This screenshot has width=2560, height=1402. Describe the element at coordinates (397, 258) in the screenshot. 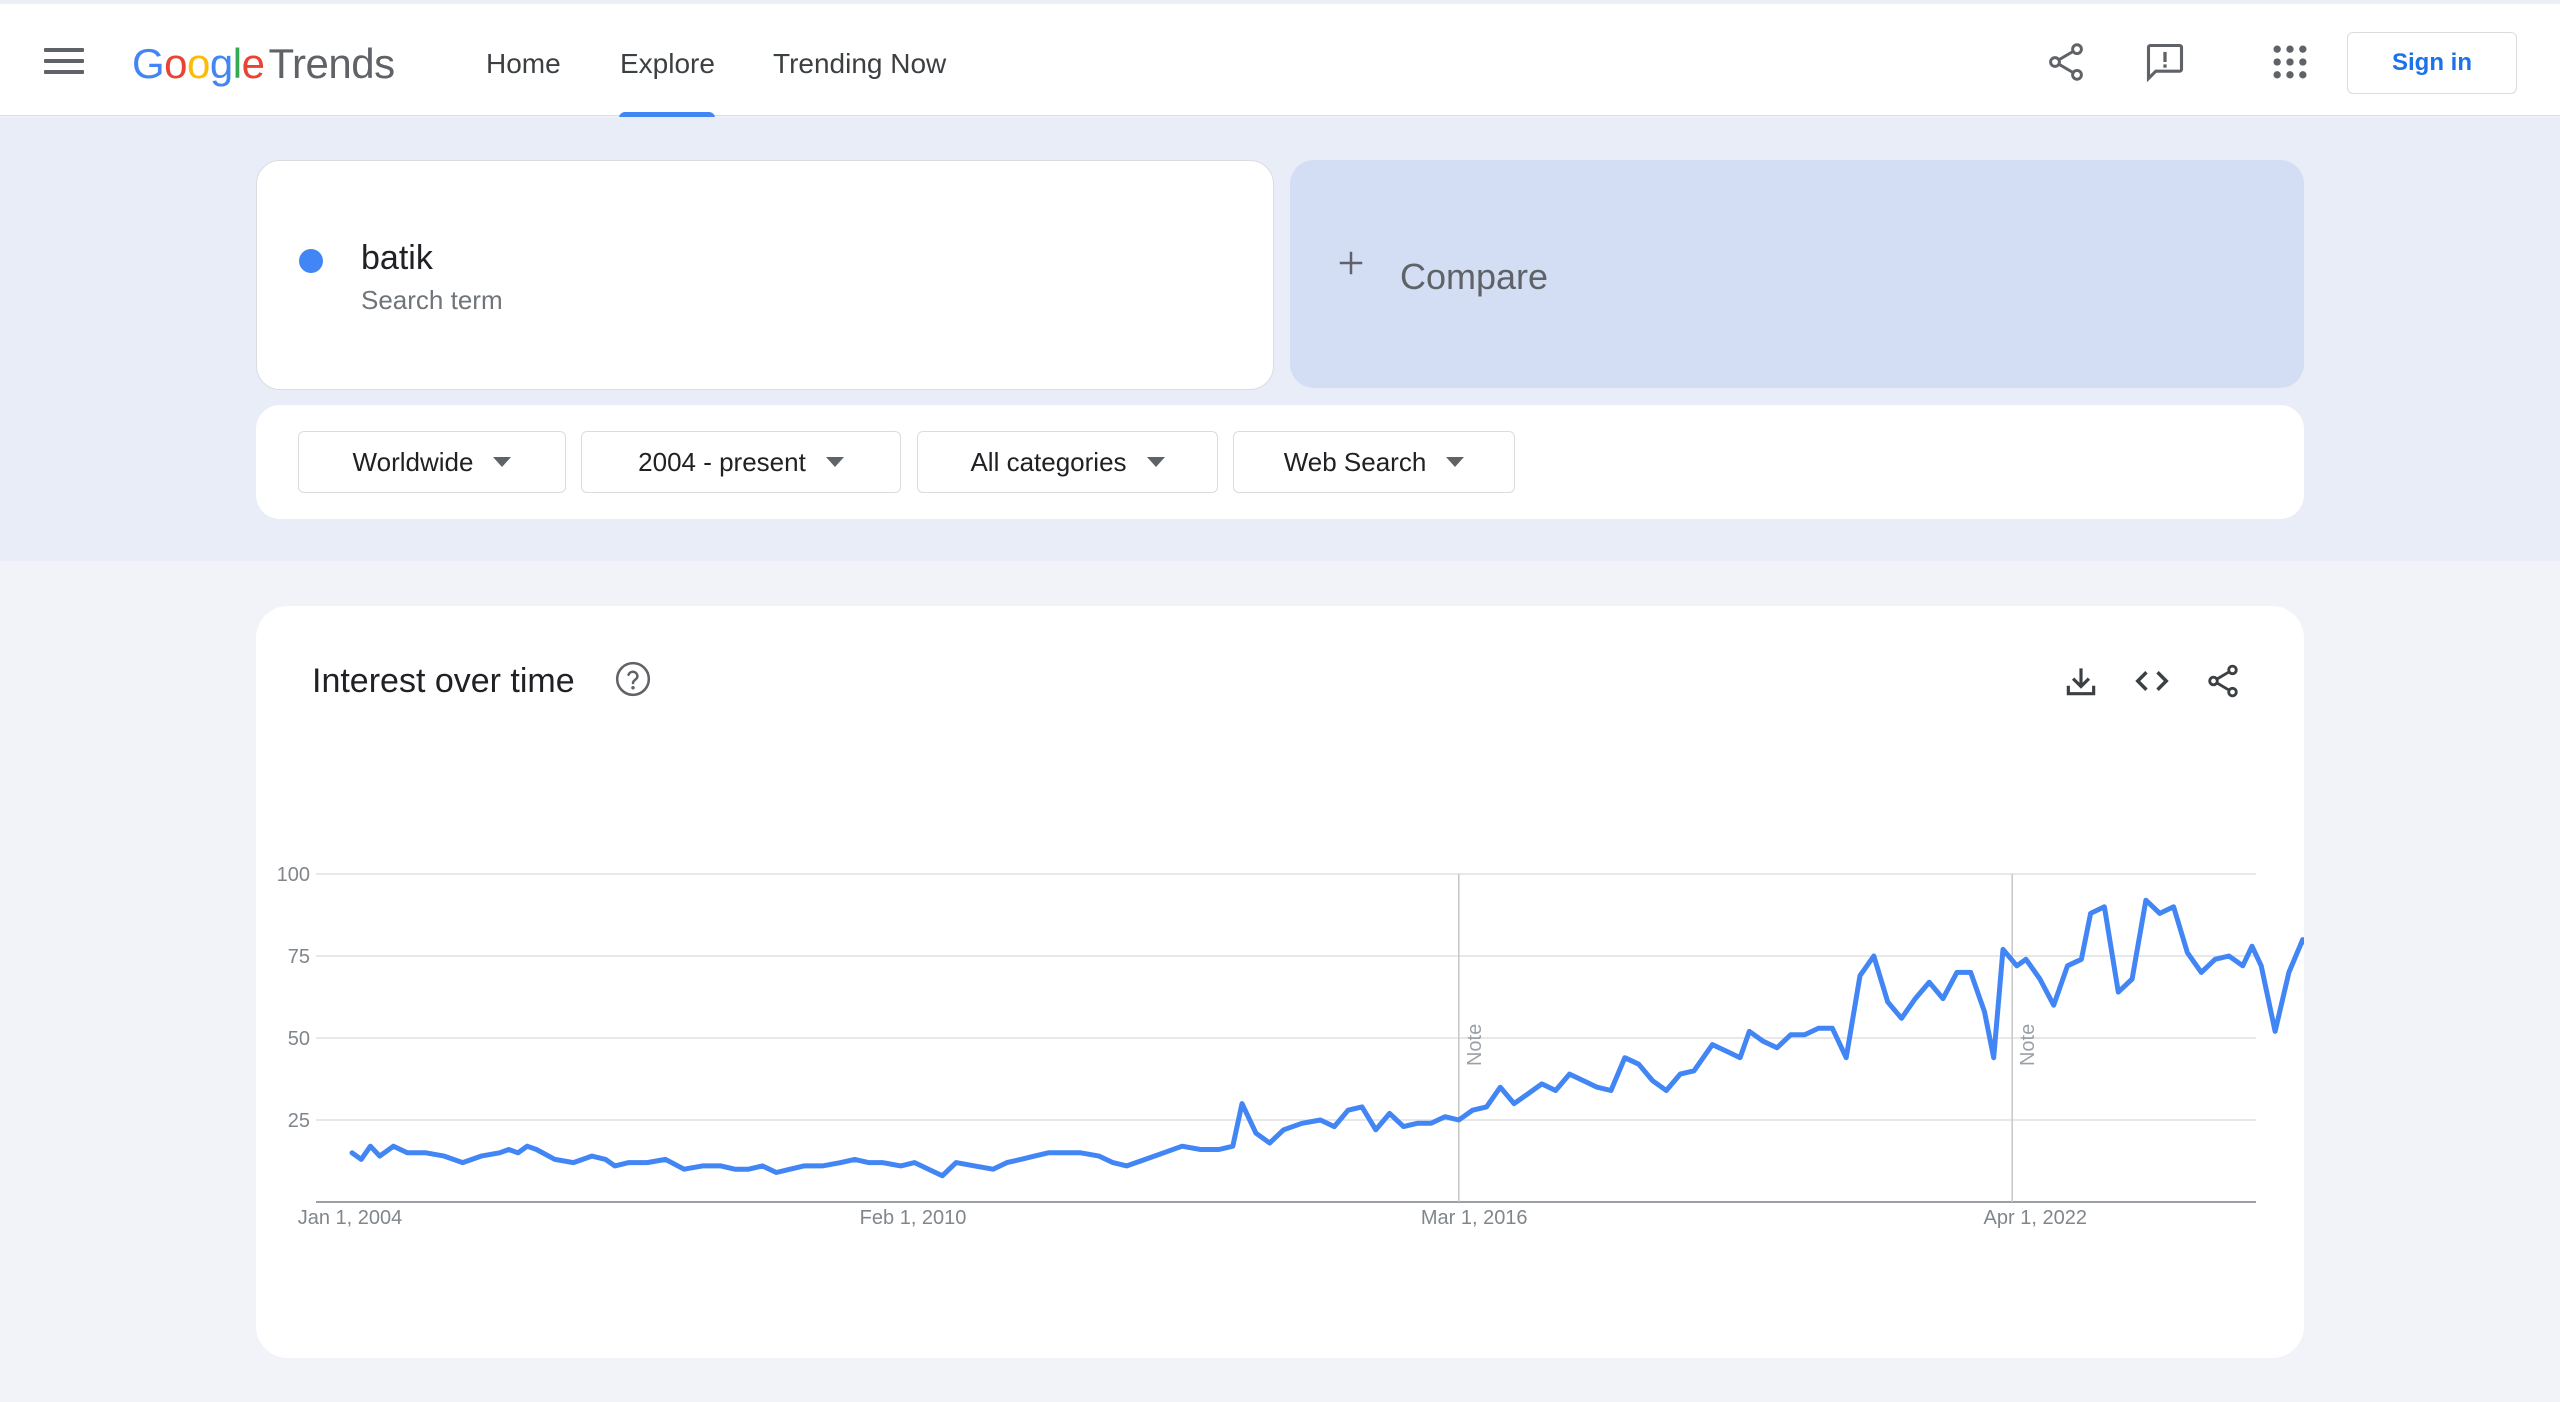

I see `search-term-name: batik` at that location.